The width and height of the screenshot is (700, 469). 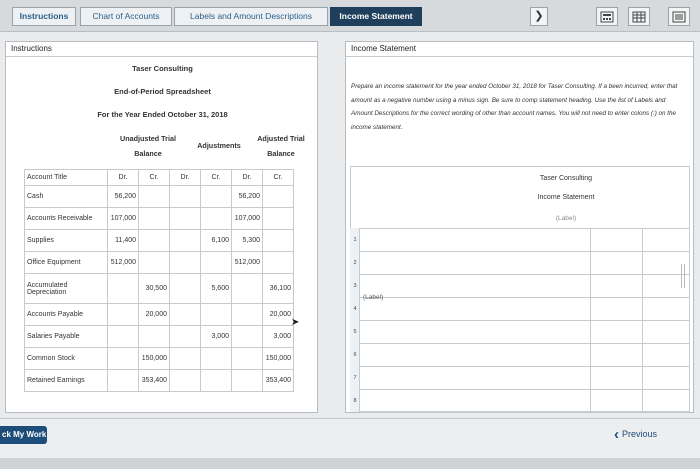 I want to click on check-my-work-button: ck My Work, so click(x=23, y=435).